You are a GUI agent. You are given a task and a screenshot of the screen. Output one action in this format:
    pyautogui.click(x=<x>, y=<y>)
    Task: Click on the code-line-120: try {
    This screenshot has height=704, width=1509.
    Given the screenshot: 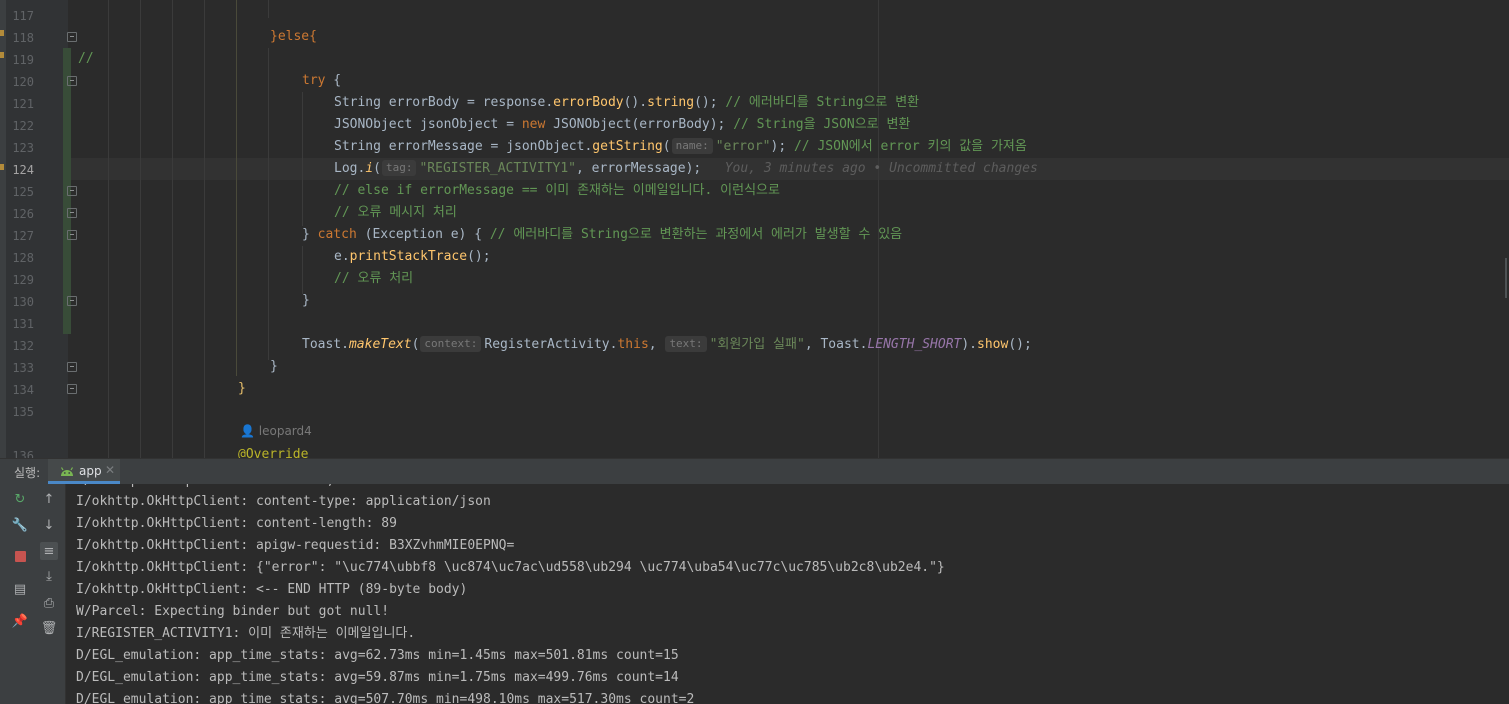 What is the action you would take?
    pyautogui.click(x=321, y=81)
    